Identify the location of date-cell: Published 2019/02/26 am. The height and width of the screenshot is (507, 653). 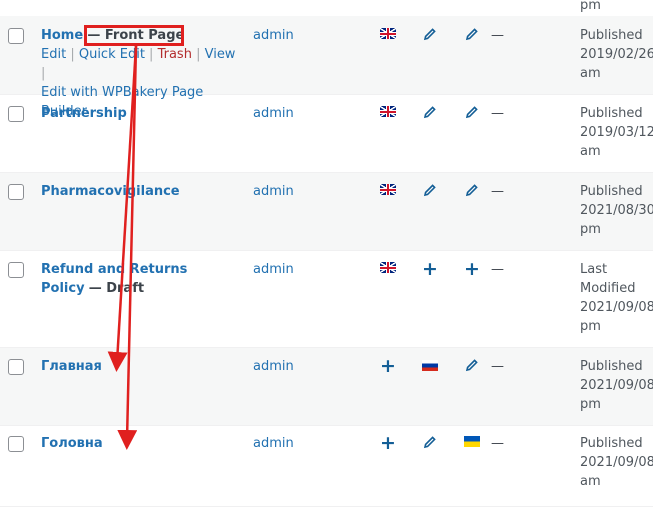
(616, 54).